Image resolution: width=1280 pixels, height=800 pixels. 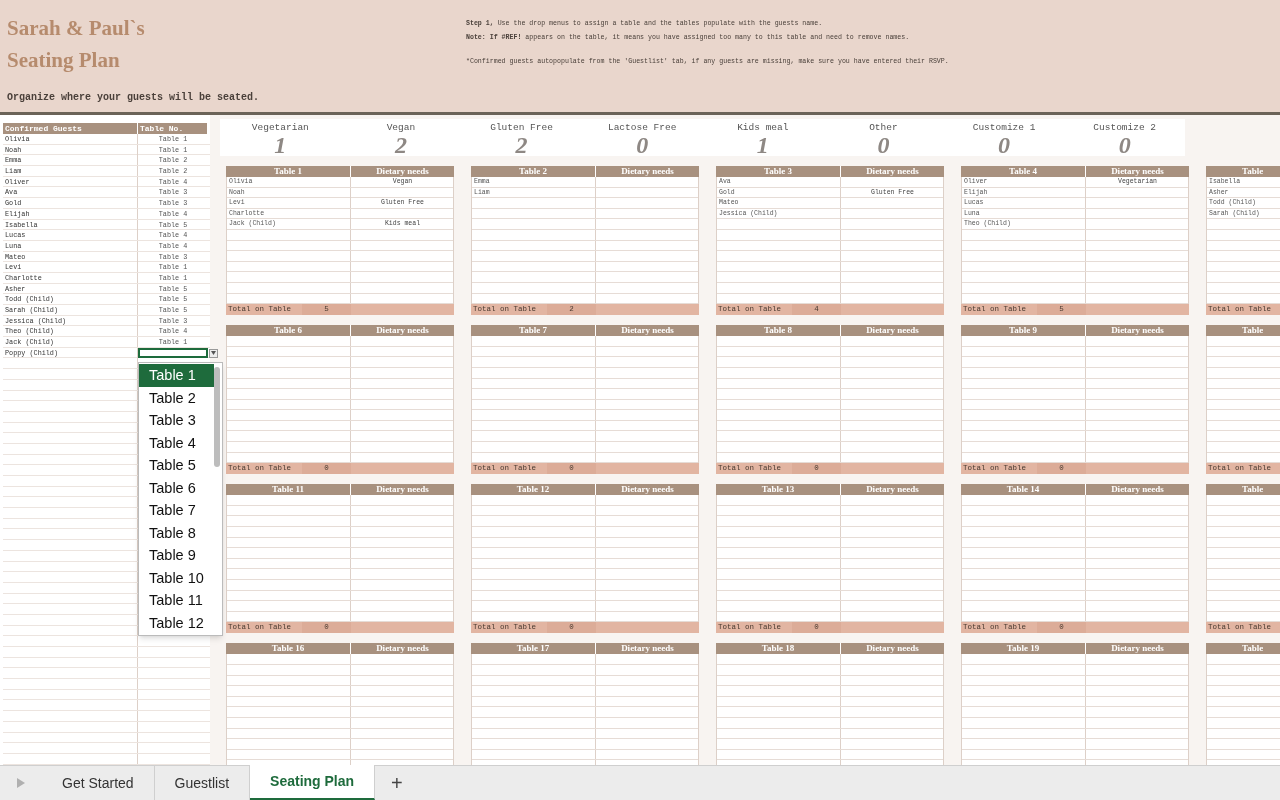 I want to click on table-title: Table 18, so click(x=778, y=649).